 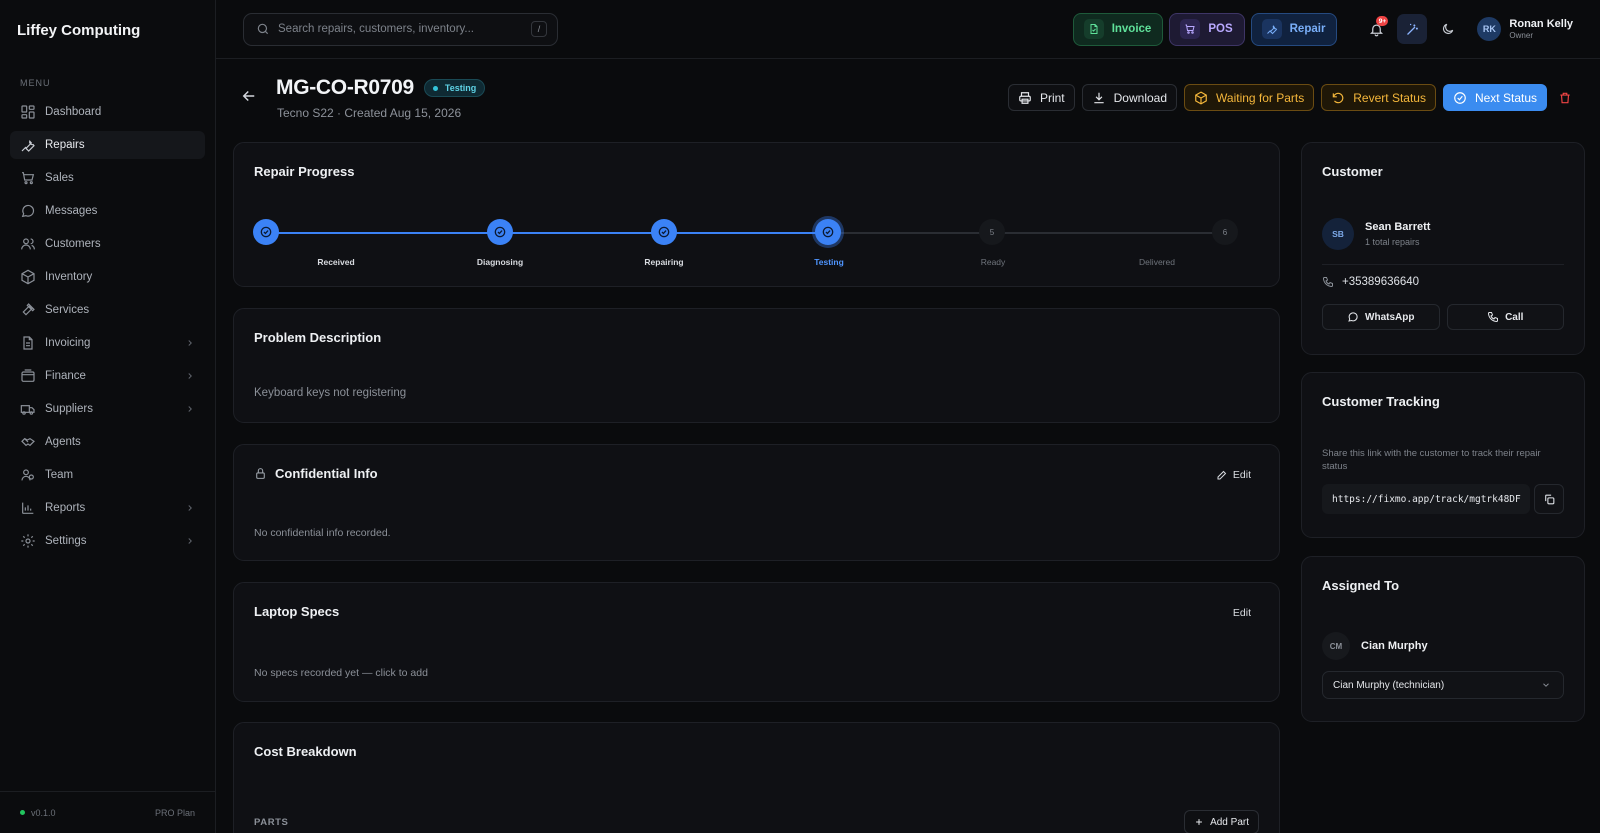 What do you see at coordinates (65, 376) in the screenshot?
I see `sidebar-item-label: Finance` at bounding box center [65, 376].